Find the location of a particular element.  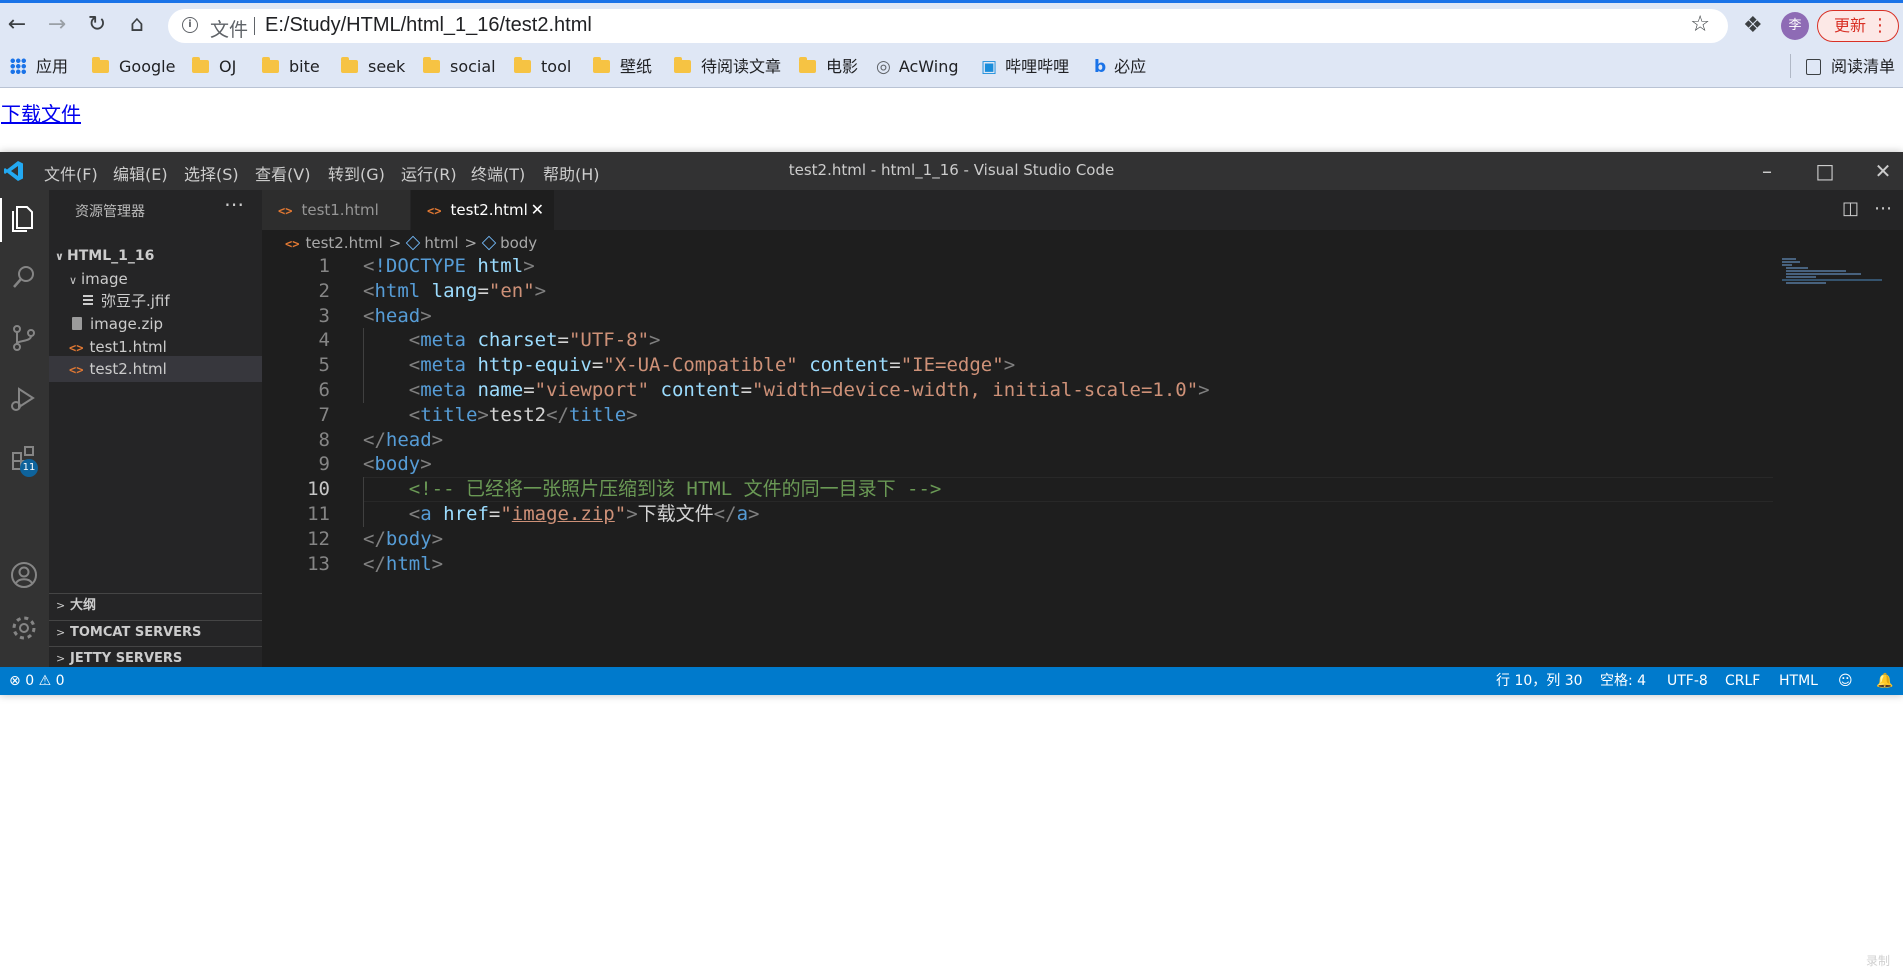

editor-more-icon: ⋯ is located at coordinates (1883, 208).